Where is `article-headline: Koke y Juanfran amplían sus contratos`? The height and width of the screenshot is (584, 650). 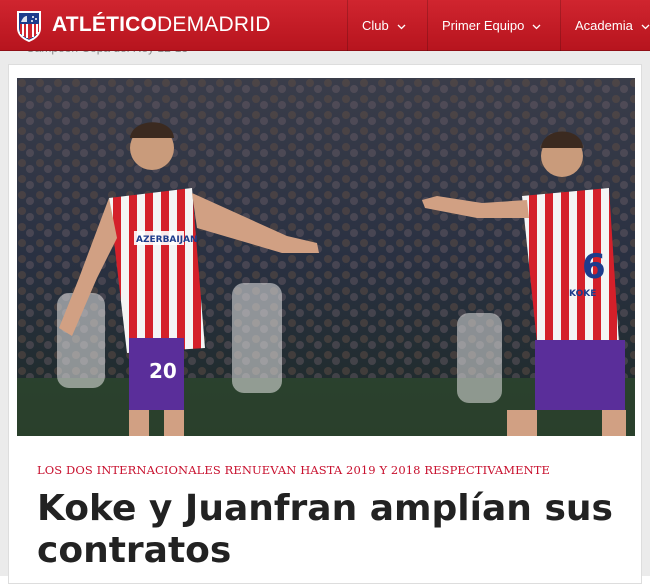 article-headline: Koke y Juanfran amplían sus contratos is located at coordinates (325, 529).